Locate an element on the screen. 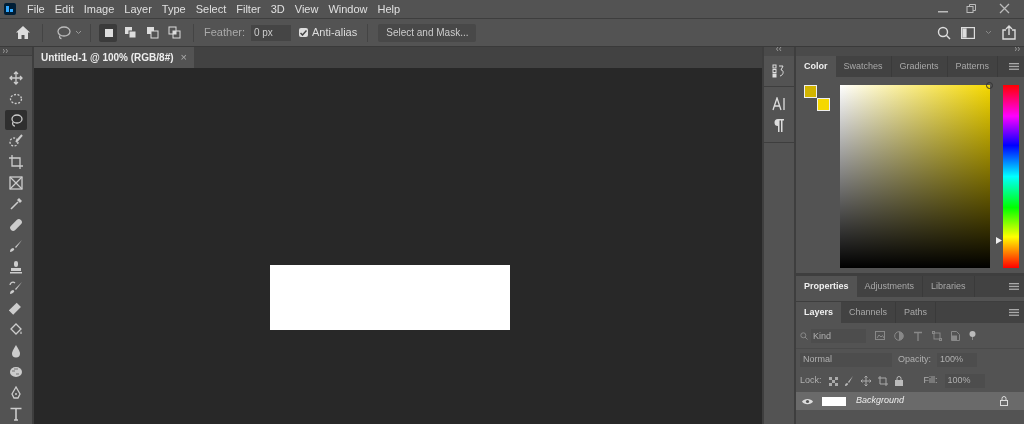 The image size is (1024, 424). menu-item: File is located at coordinates (36, 9).